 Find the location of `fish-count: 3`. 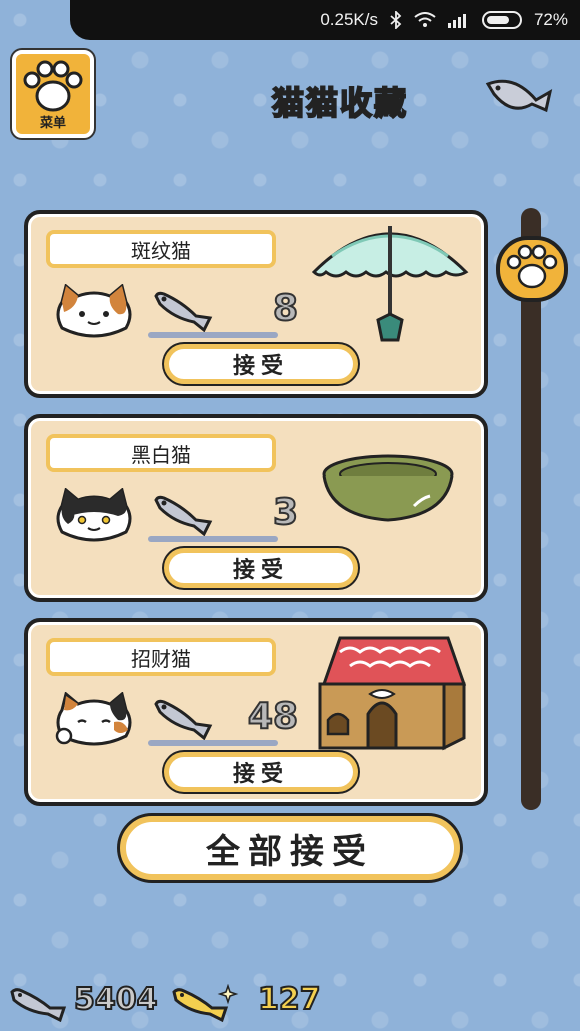

fish-count: 3 is located at coordinates (285, 512).